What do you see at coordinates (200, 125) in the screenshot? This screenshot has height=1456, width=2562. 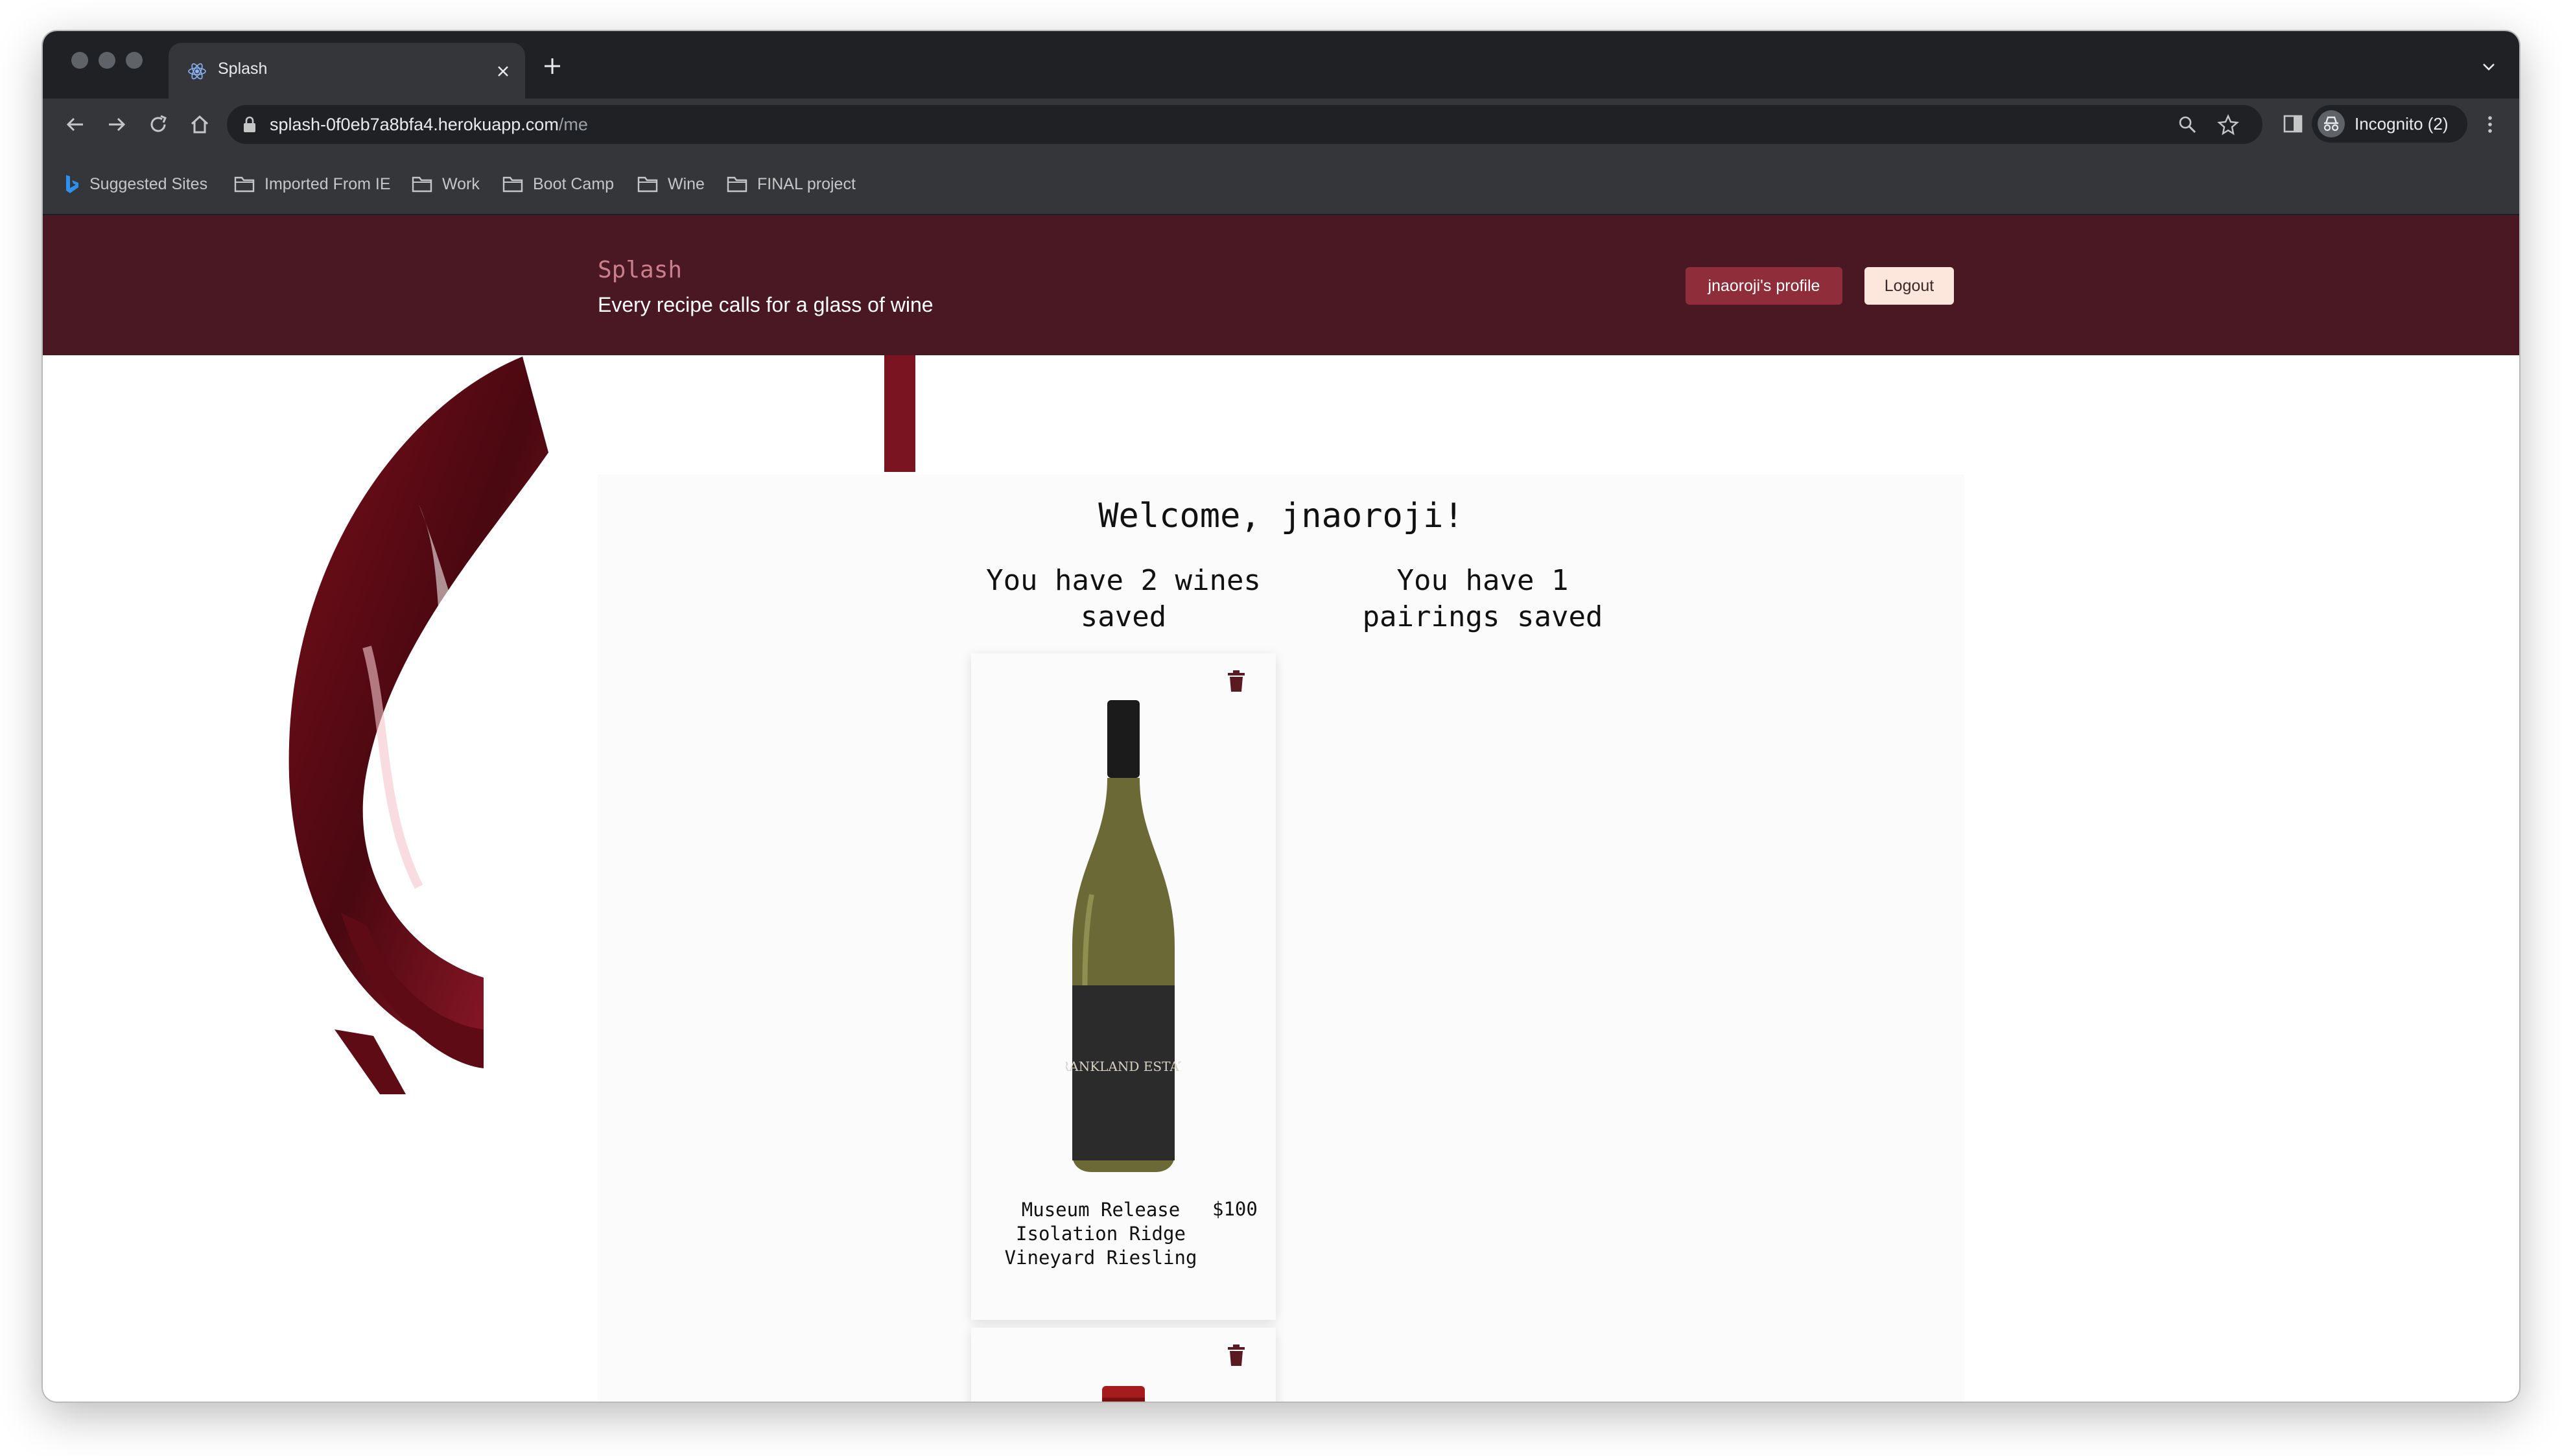 I see `home-icon` at bounding box center [200, 125].